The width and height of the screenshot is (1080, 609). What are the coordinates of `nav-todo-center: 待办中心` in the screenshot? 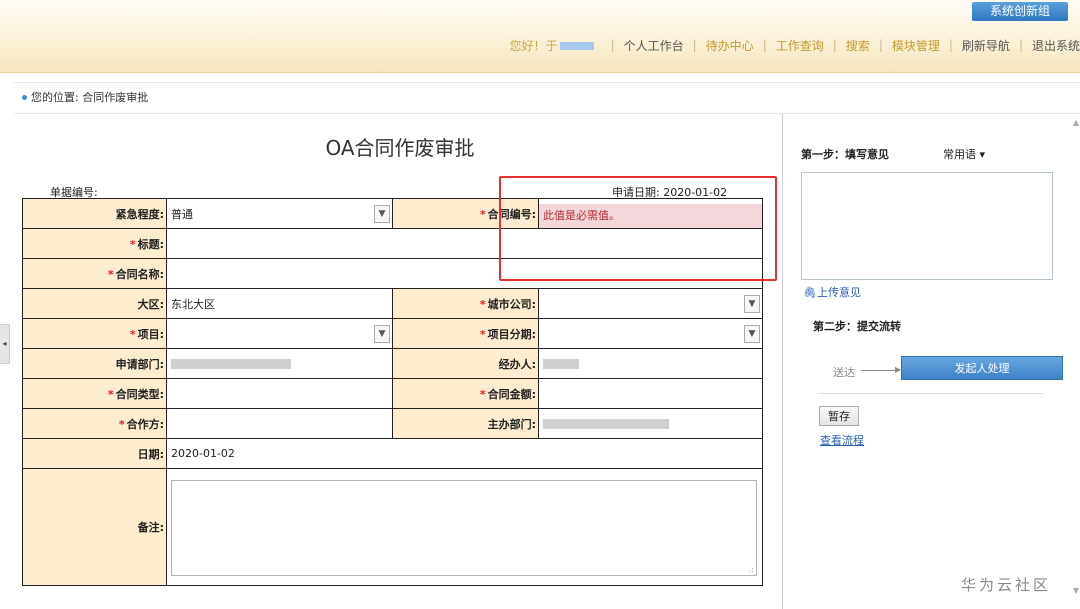 It's located at (730, 45).